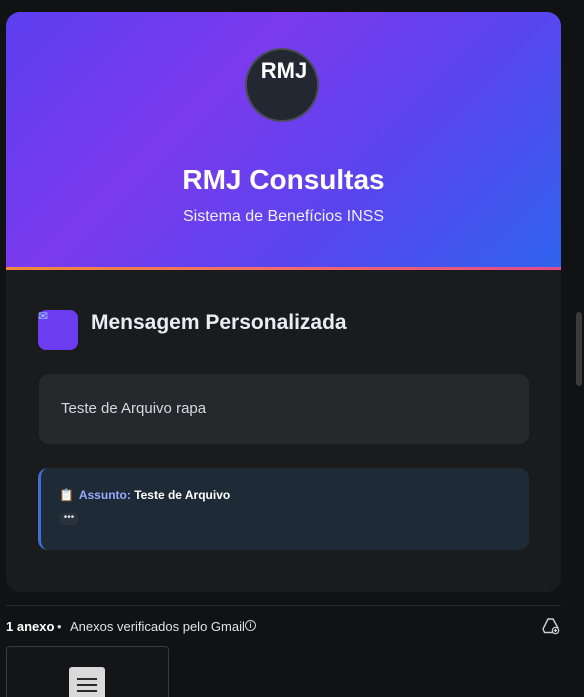 Image resolution: width=584 pixels, height=697 pixels. What do you see at coordinates (87, 687) in the screenshot?
I see `document-lines` at bounding box center [87, 687].